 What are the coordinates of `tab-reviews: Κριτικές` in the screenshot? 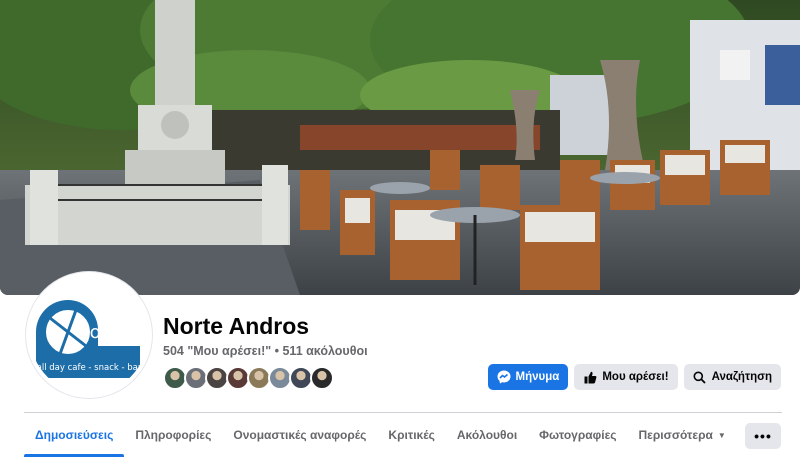 It's located at (411, 435).